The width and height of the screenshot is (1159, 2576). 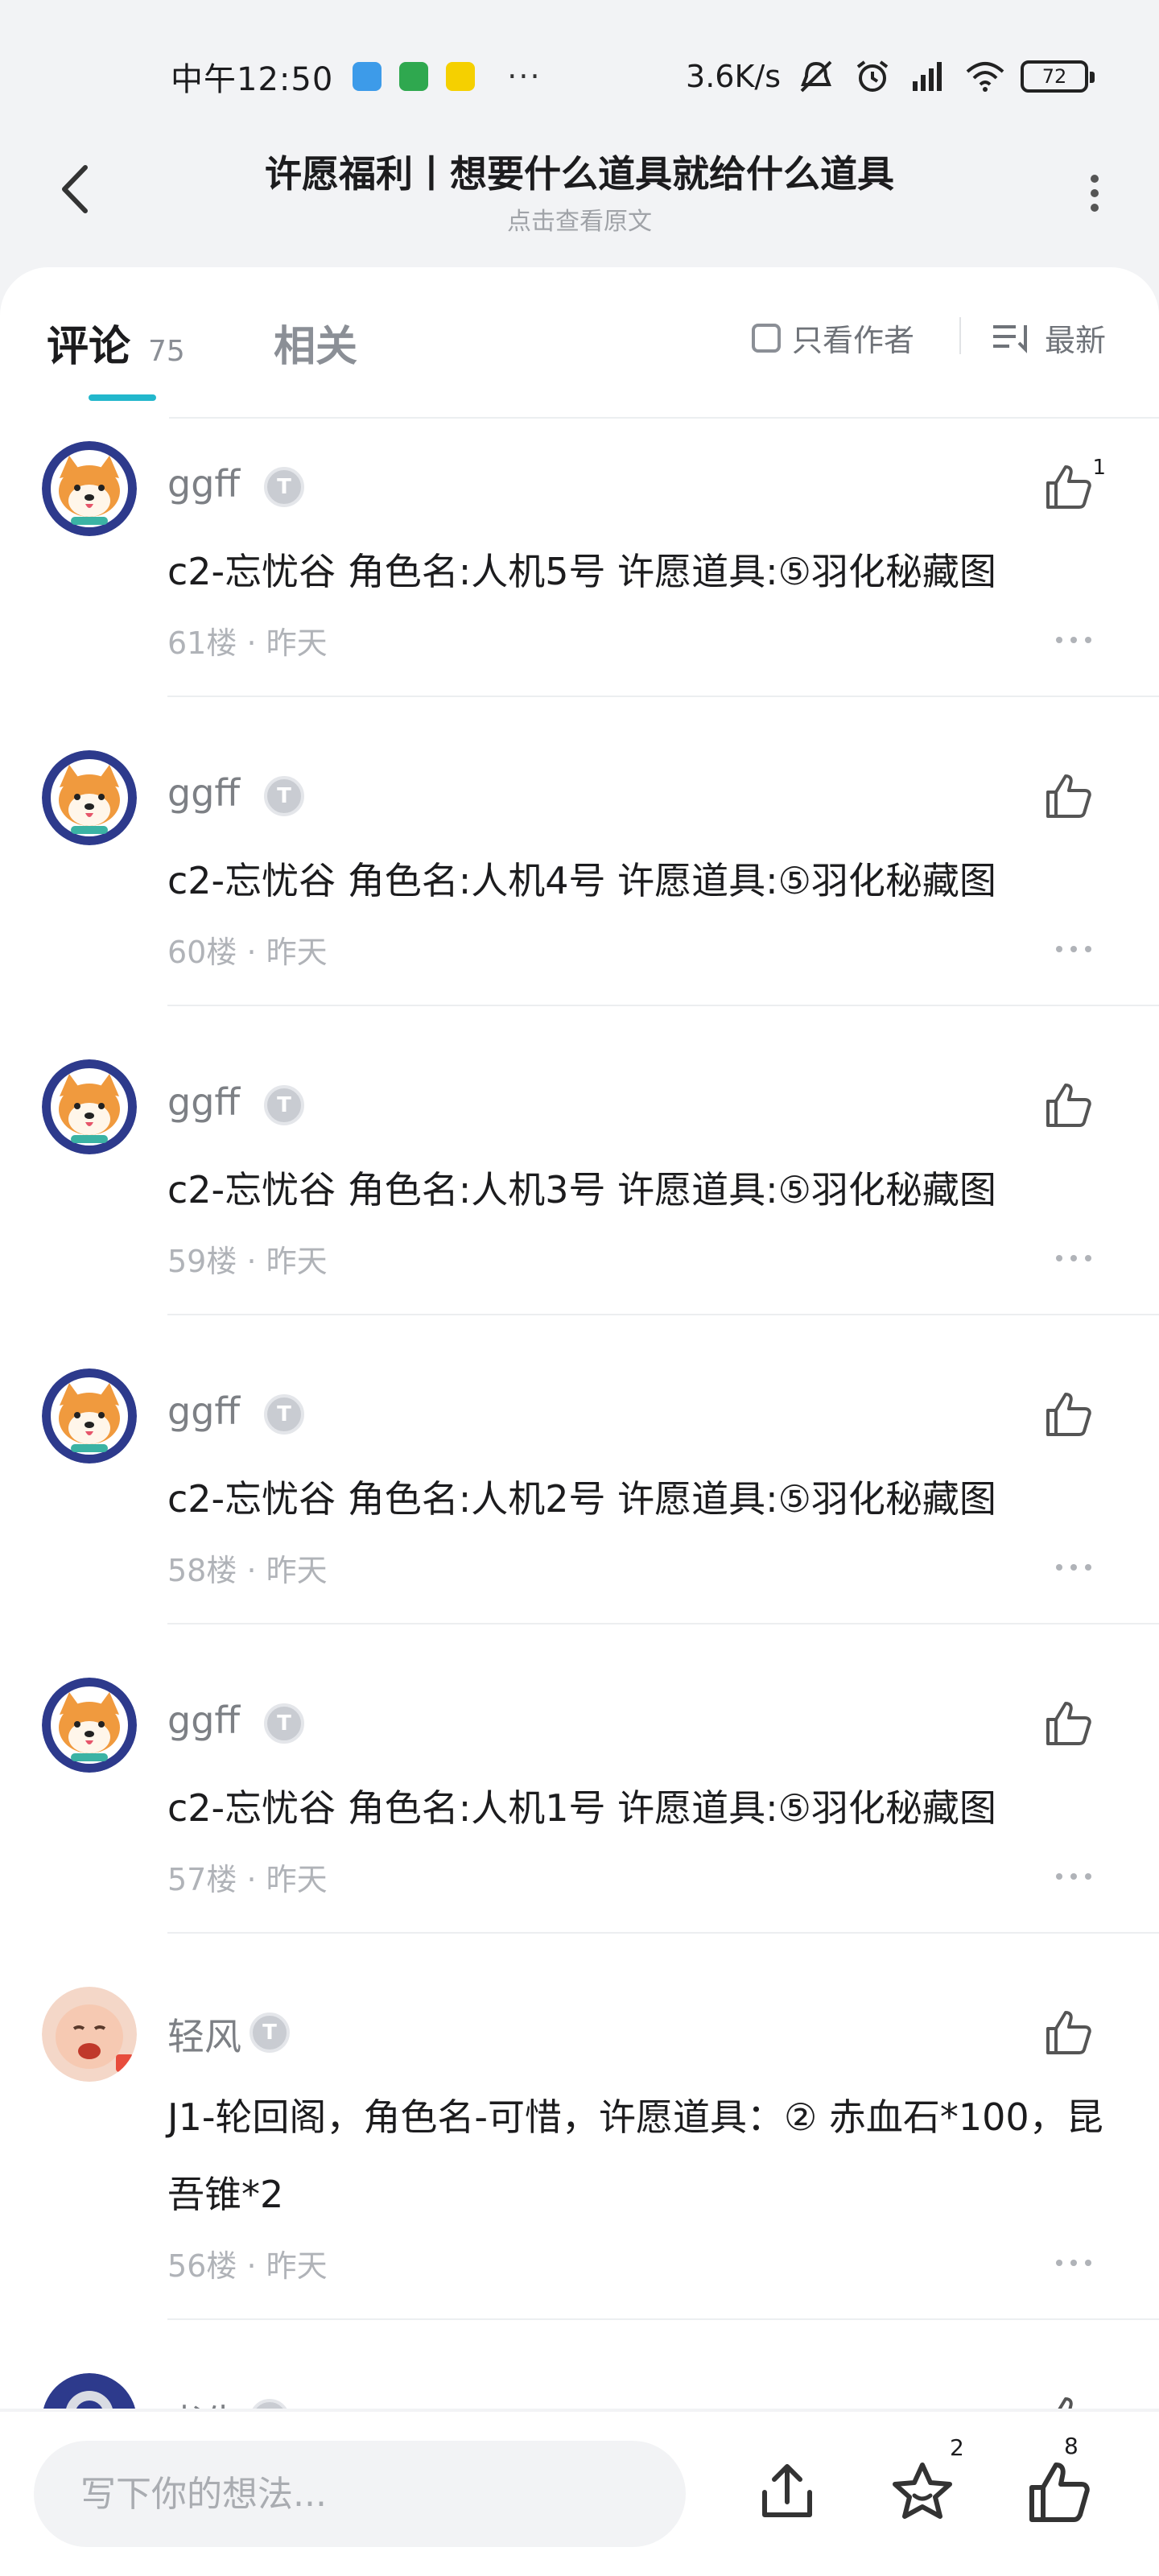 I want to click on comment-meta: 57楼 · 昨天, so click(x=247, y=1877).